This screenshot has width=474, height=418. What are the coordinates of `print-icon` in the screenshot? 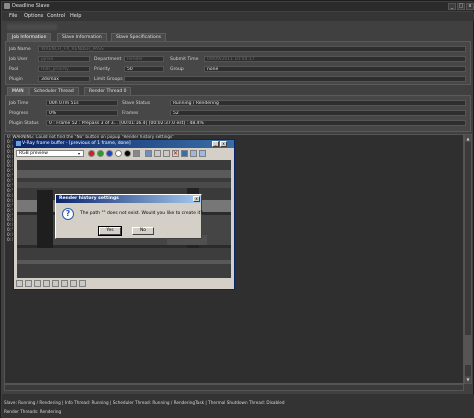 It's located at (193, 153).